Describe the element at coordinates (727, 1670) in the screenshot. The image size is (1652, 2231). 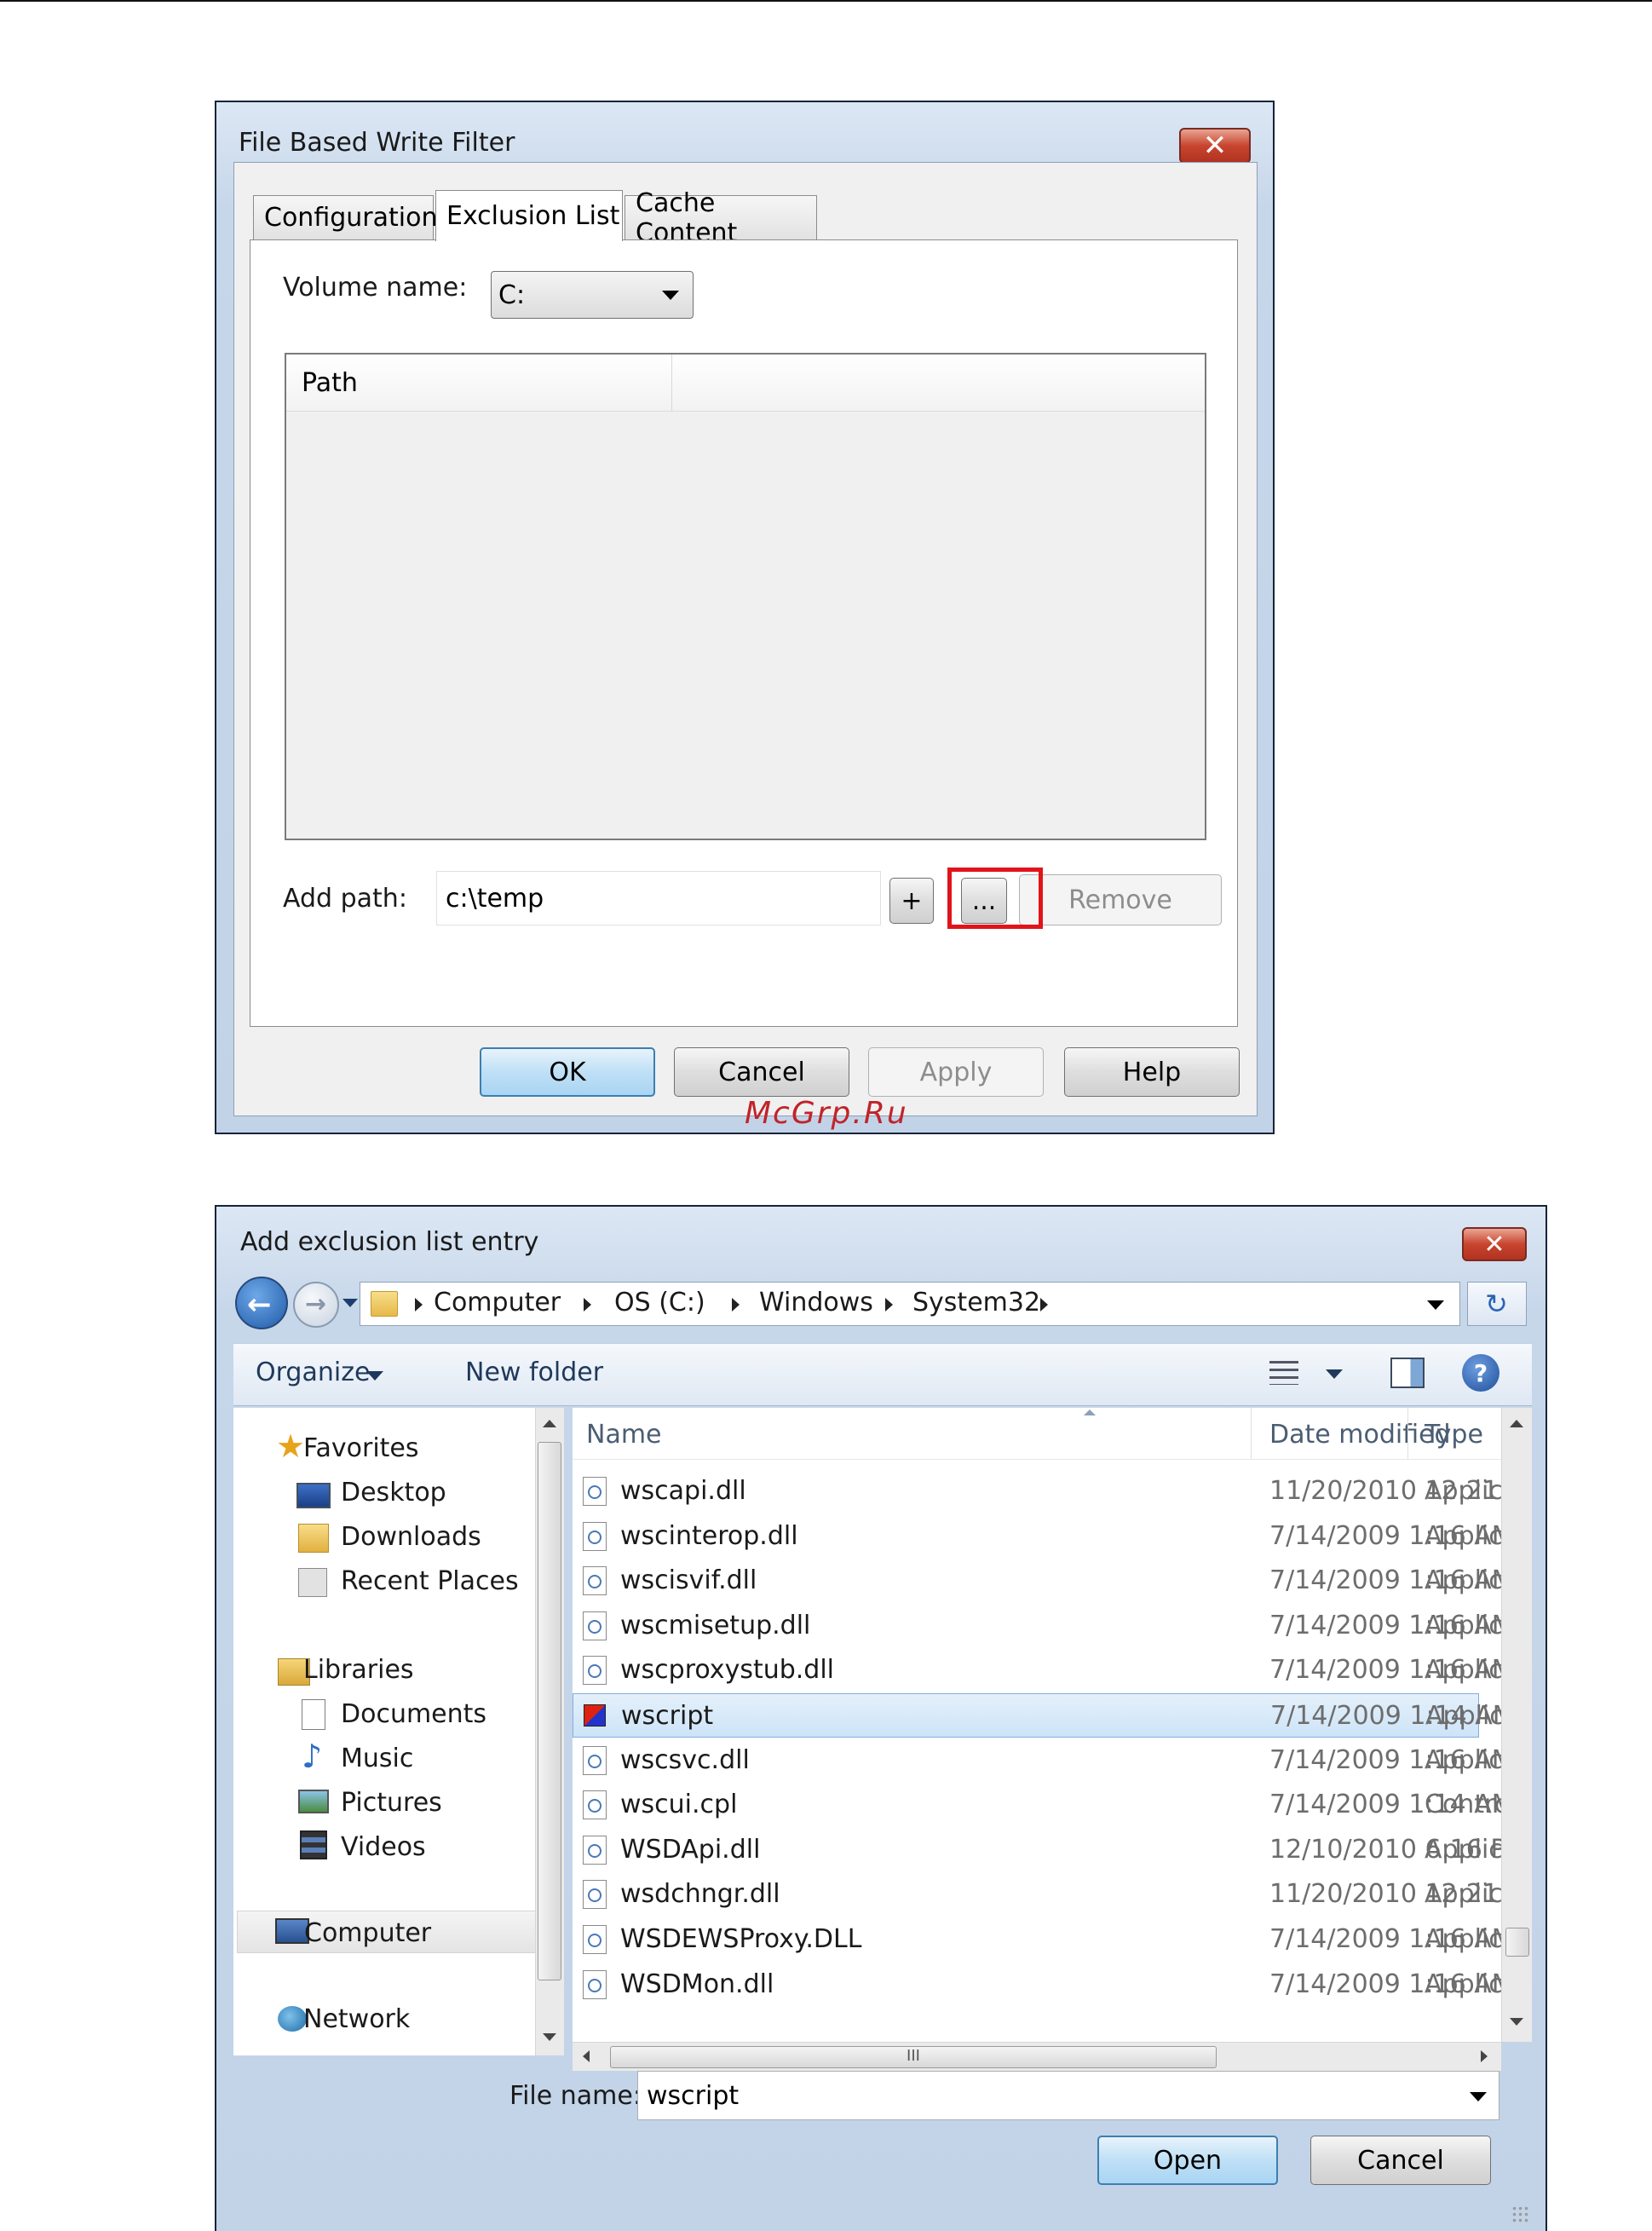
I see `file-name: wscproxystub.dll` at that location.